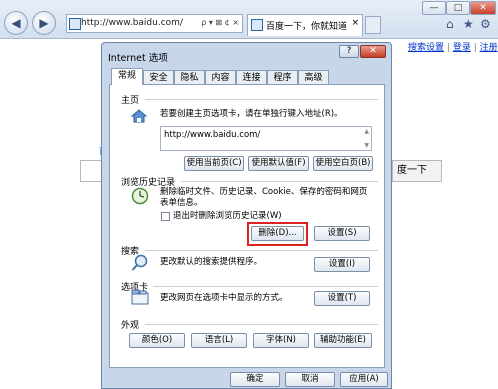  I want to click on history-description-line1: 删除临时文件、历史记录、Cookie、保存的密码和网页, so click(264, 192).